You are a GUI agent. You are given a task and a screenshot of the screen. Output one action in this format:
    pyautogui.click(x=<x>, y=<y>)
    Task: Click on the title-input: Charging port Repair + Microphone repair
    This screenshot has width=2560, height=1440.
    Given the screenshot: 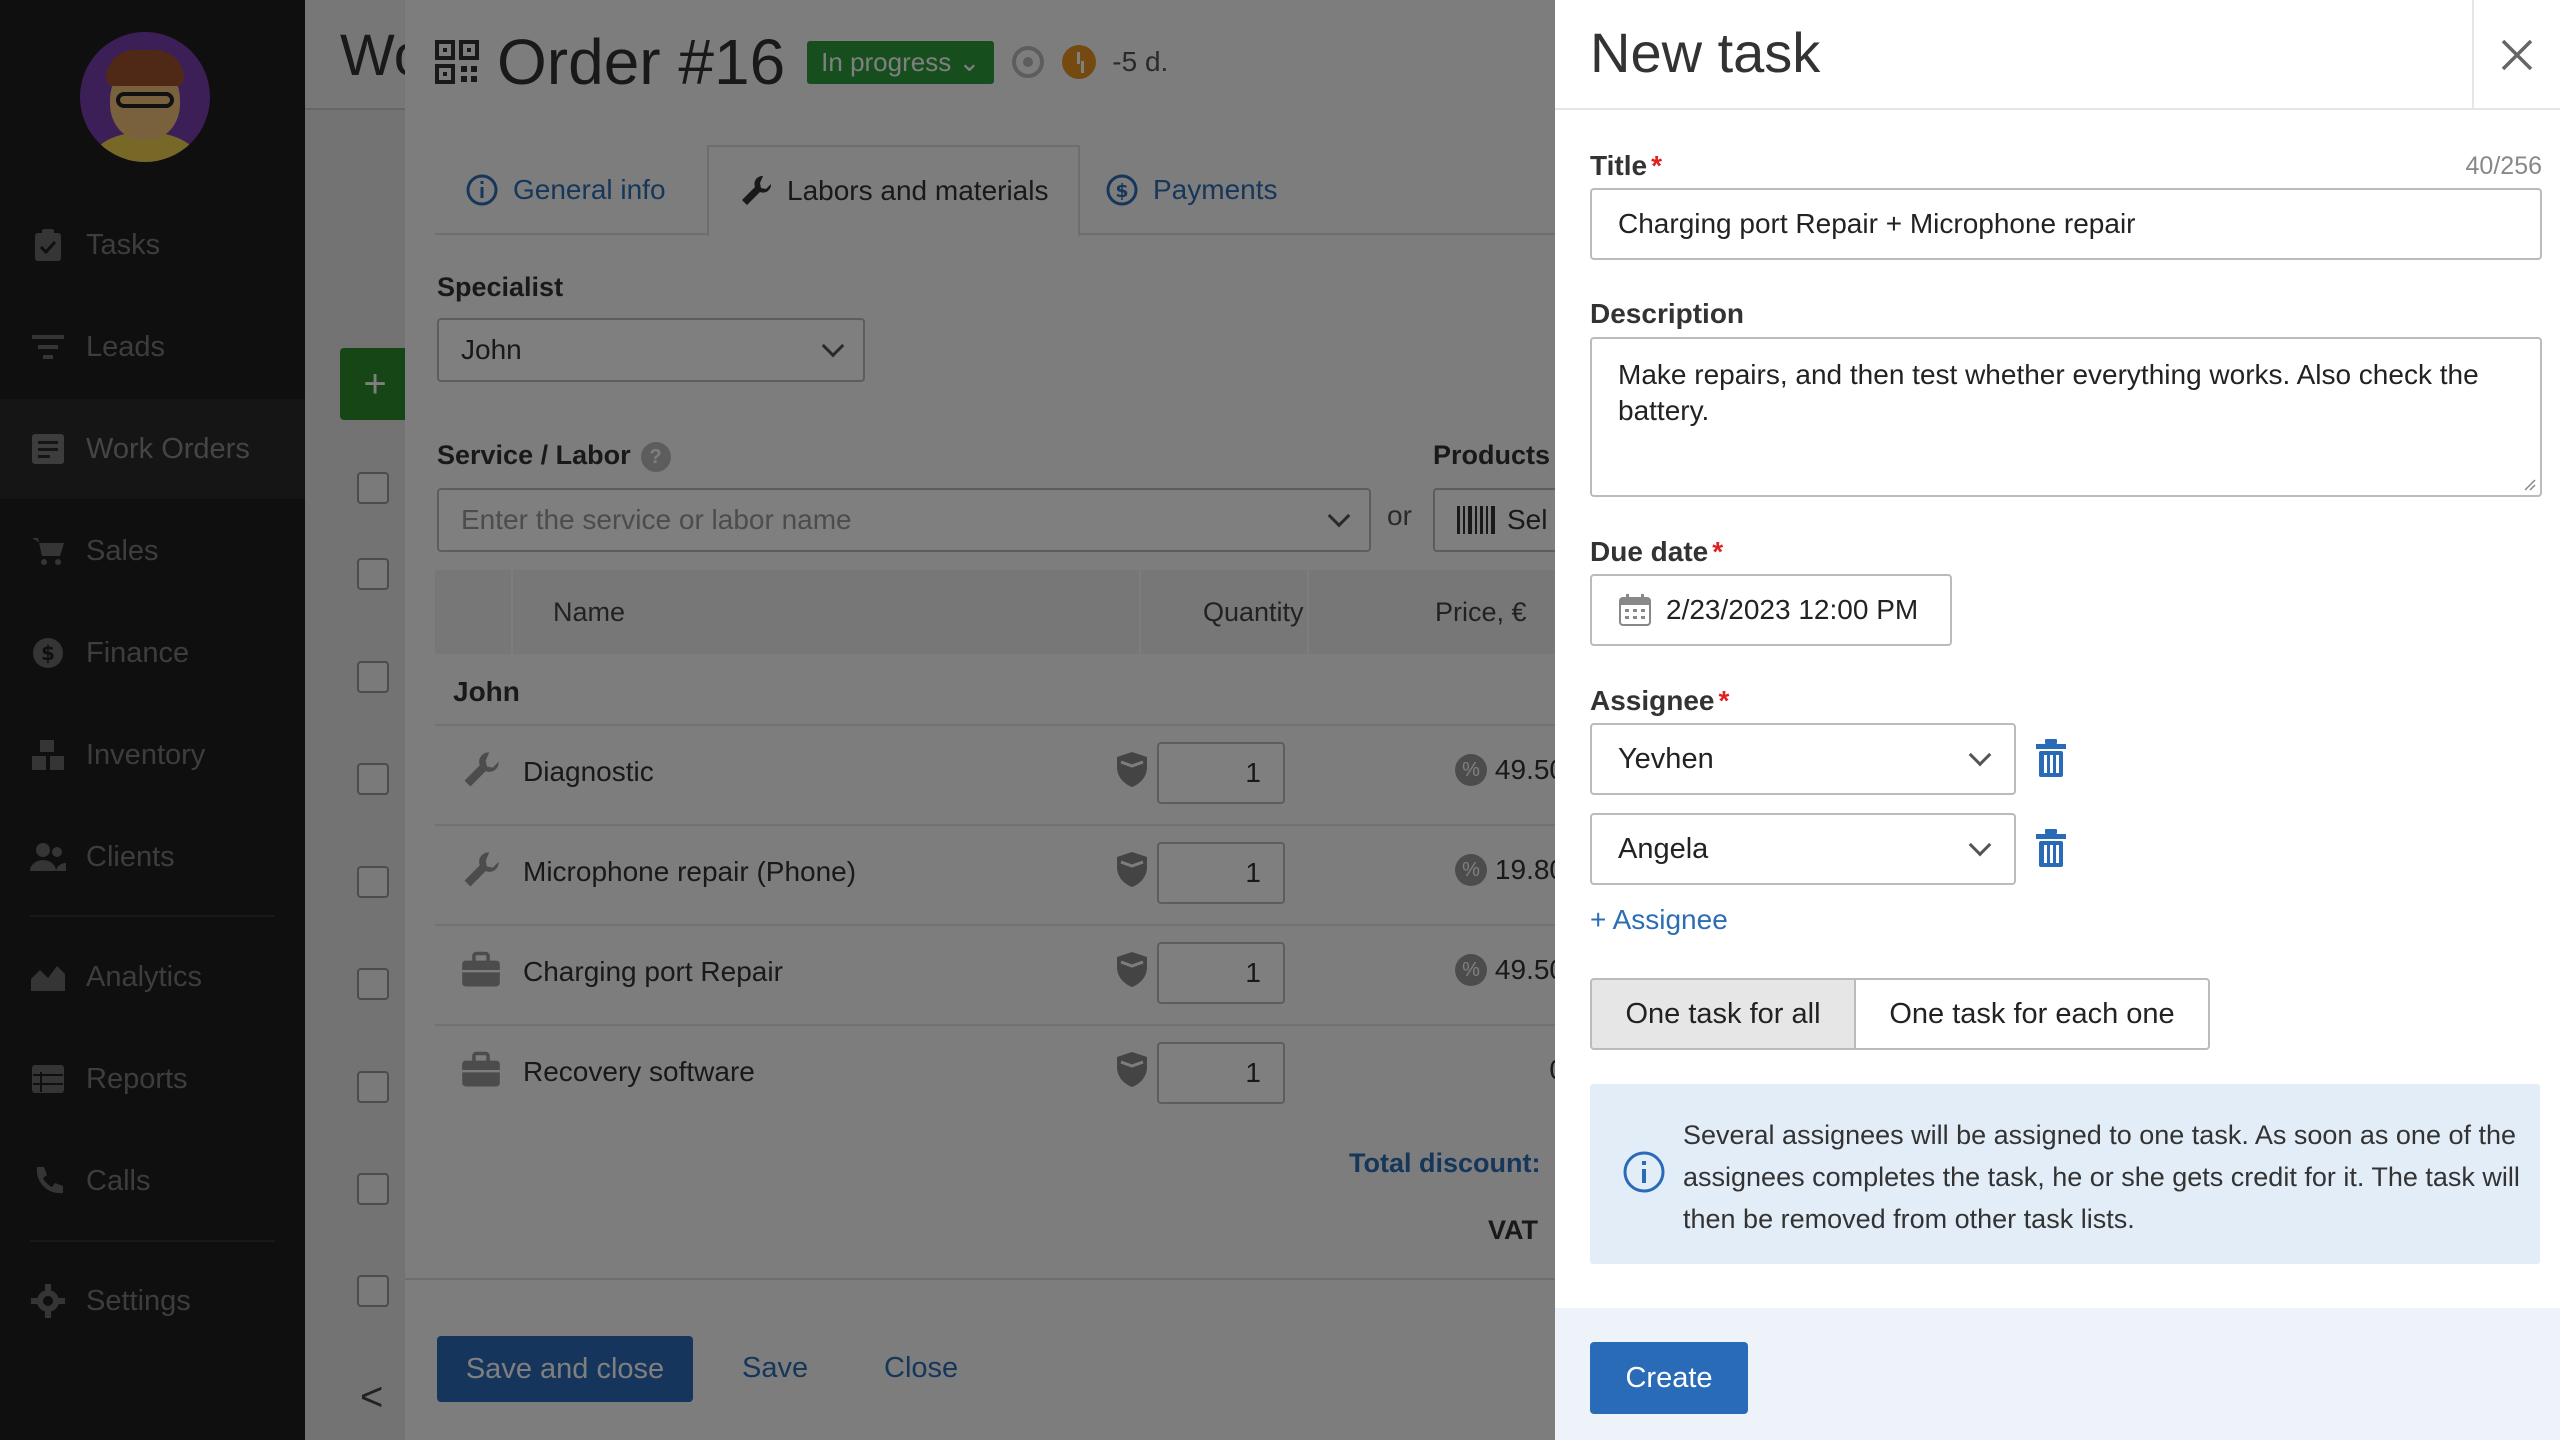 What is the action you would take?
    pyautogui.click(x=2066, y=224)
    